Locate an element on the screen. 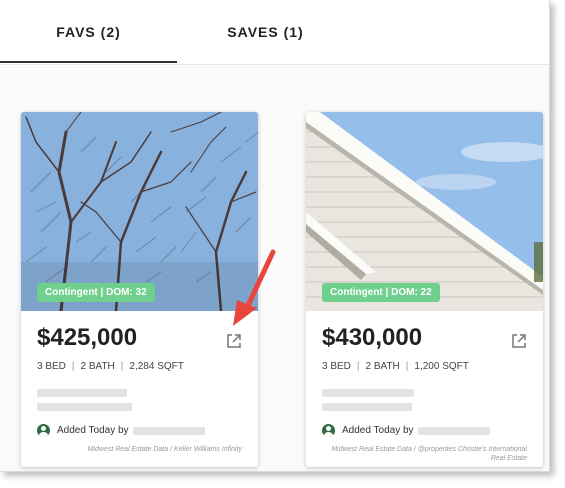  status-badge: Contingent | DOM: 32 is located at coordinates (96, 292).